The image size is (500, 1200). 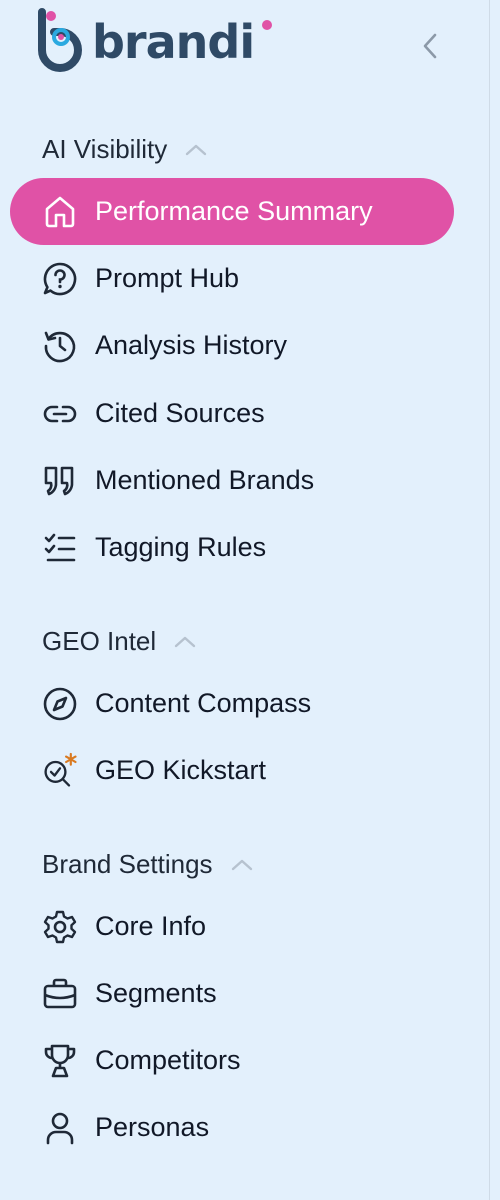 What do you see at coordinates (105, 149) in the screenshot?
I see `section-title: AI Visibility` at bounding box center [105, 149].